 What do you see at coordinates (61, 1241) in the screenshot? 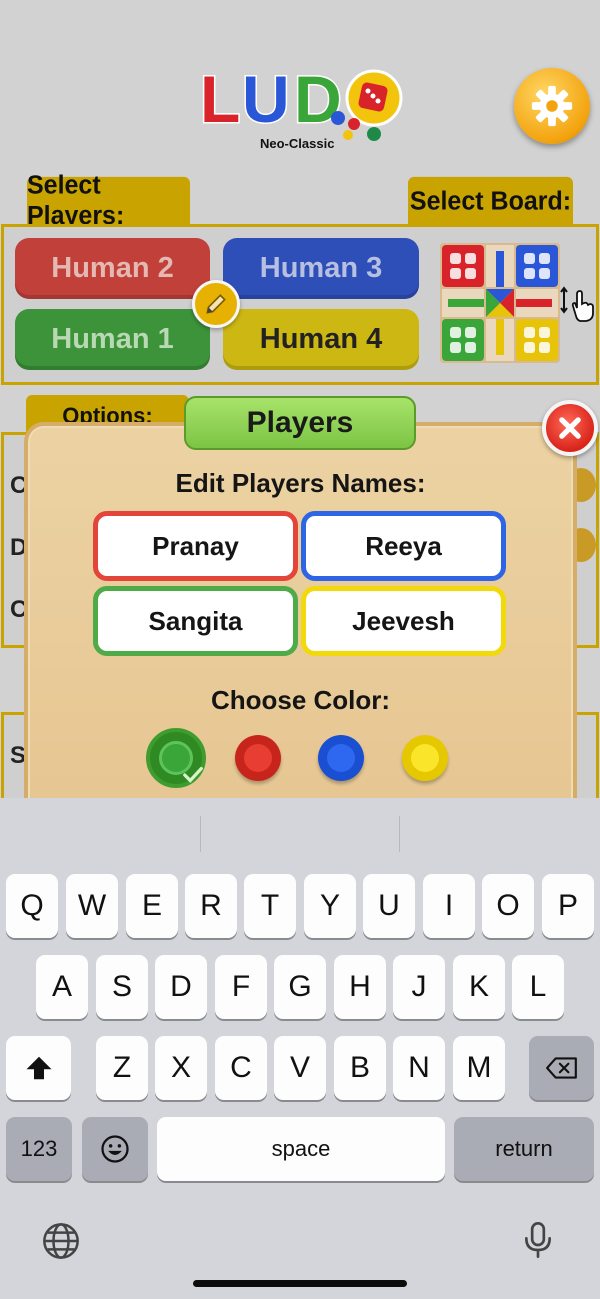
I see `globe-icon` at bounding box center [61, 1241].